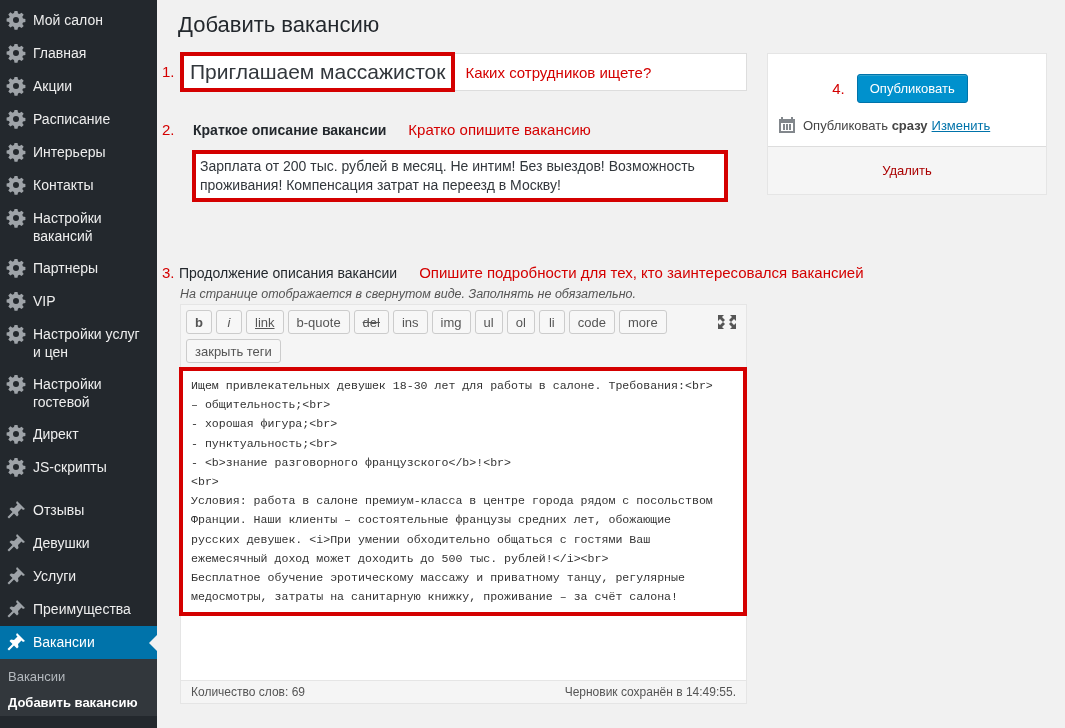 The width and height of the screenshot is (1065, 728). I want to click on toolbar-button: b-quote, so click(318, 322).